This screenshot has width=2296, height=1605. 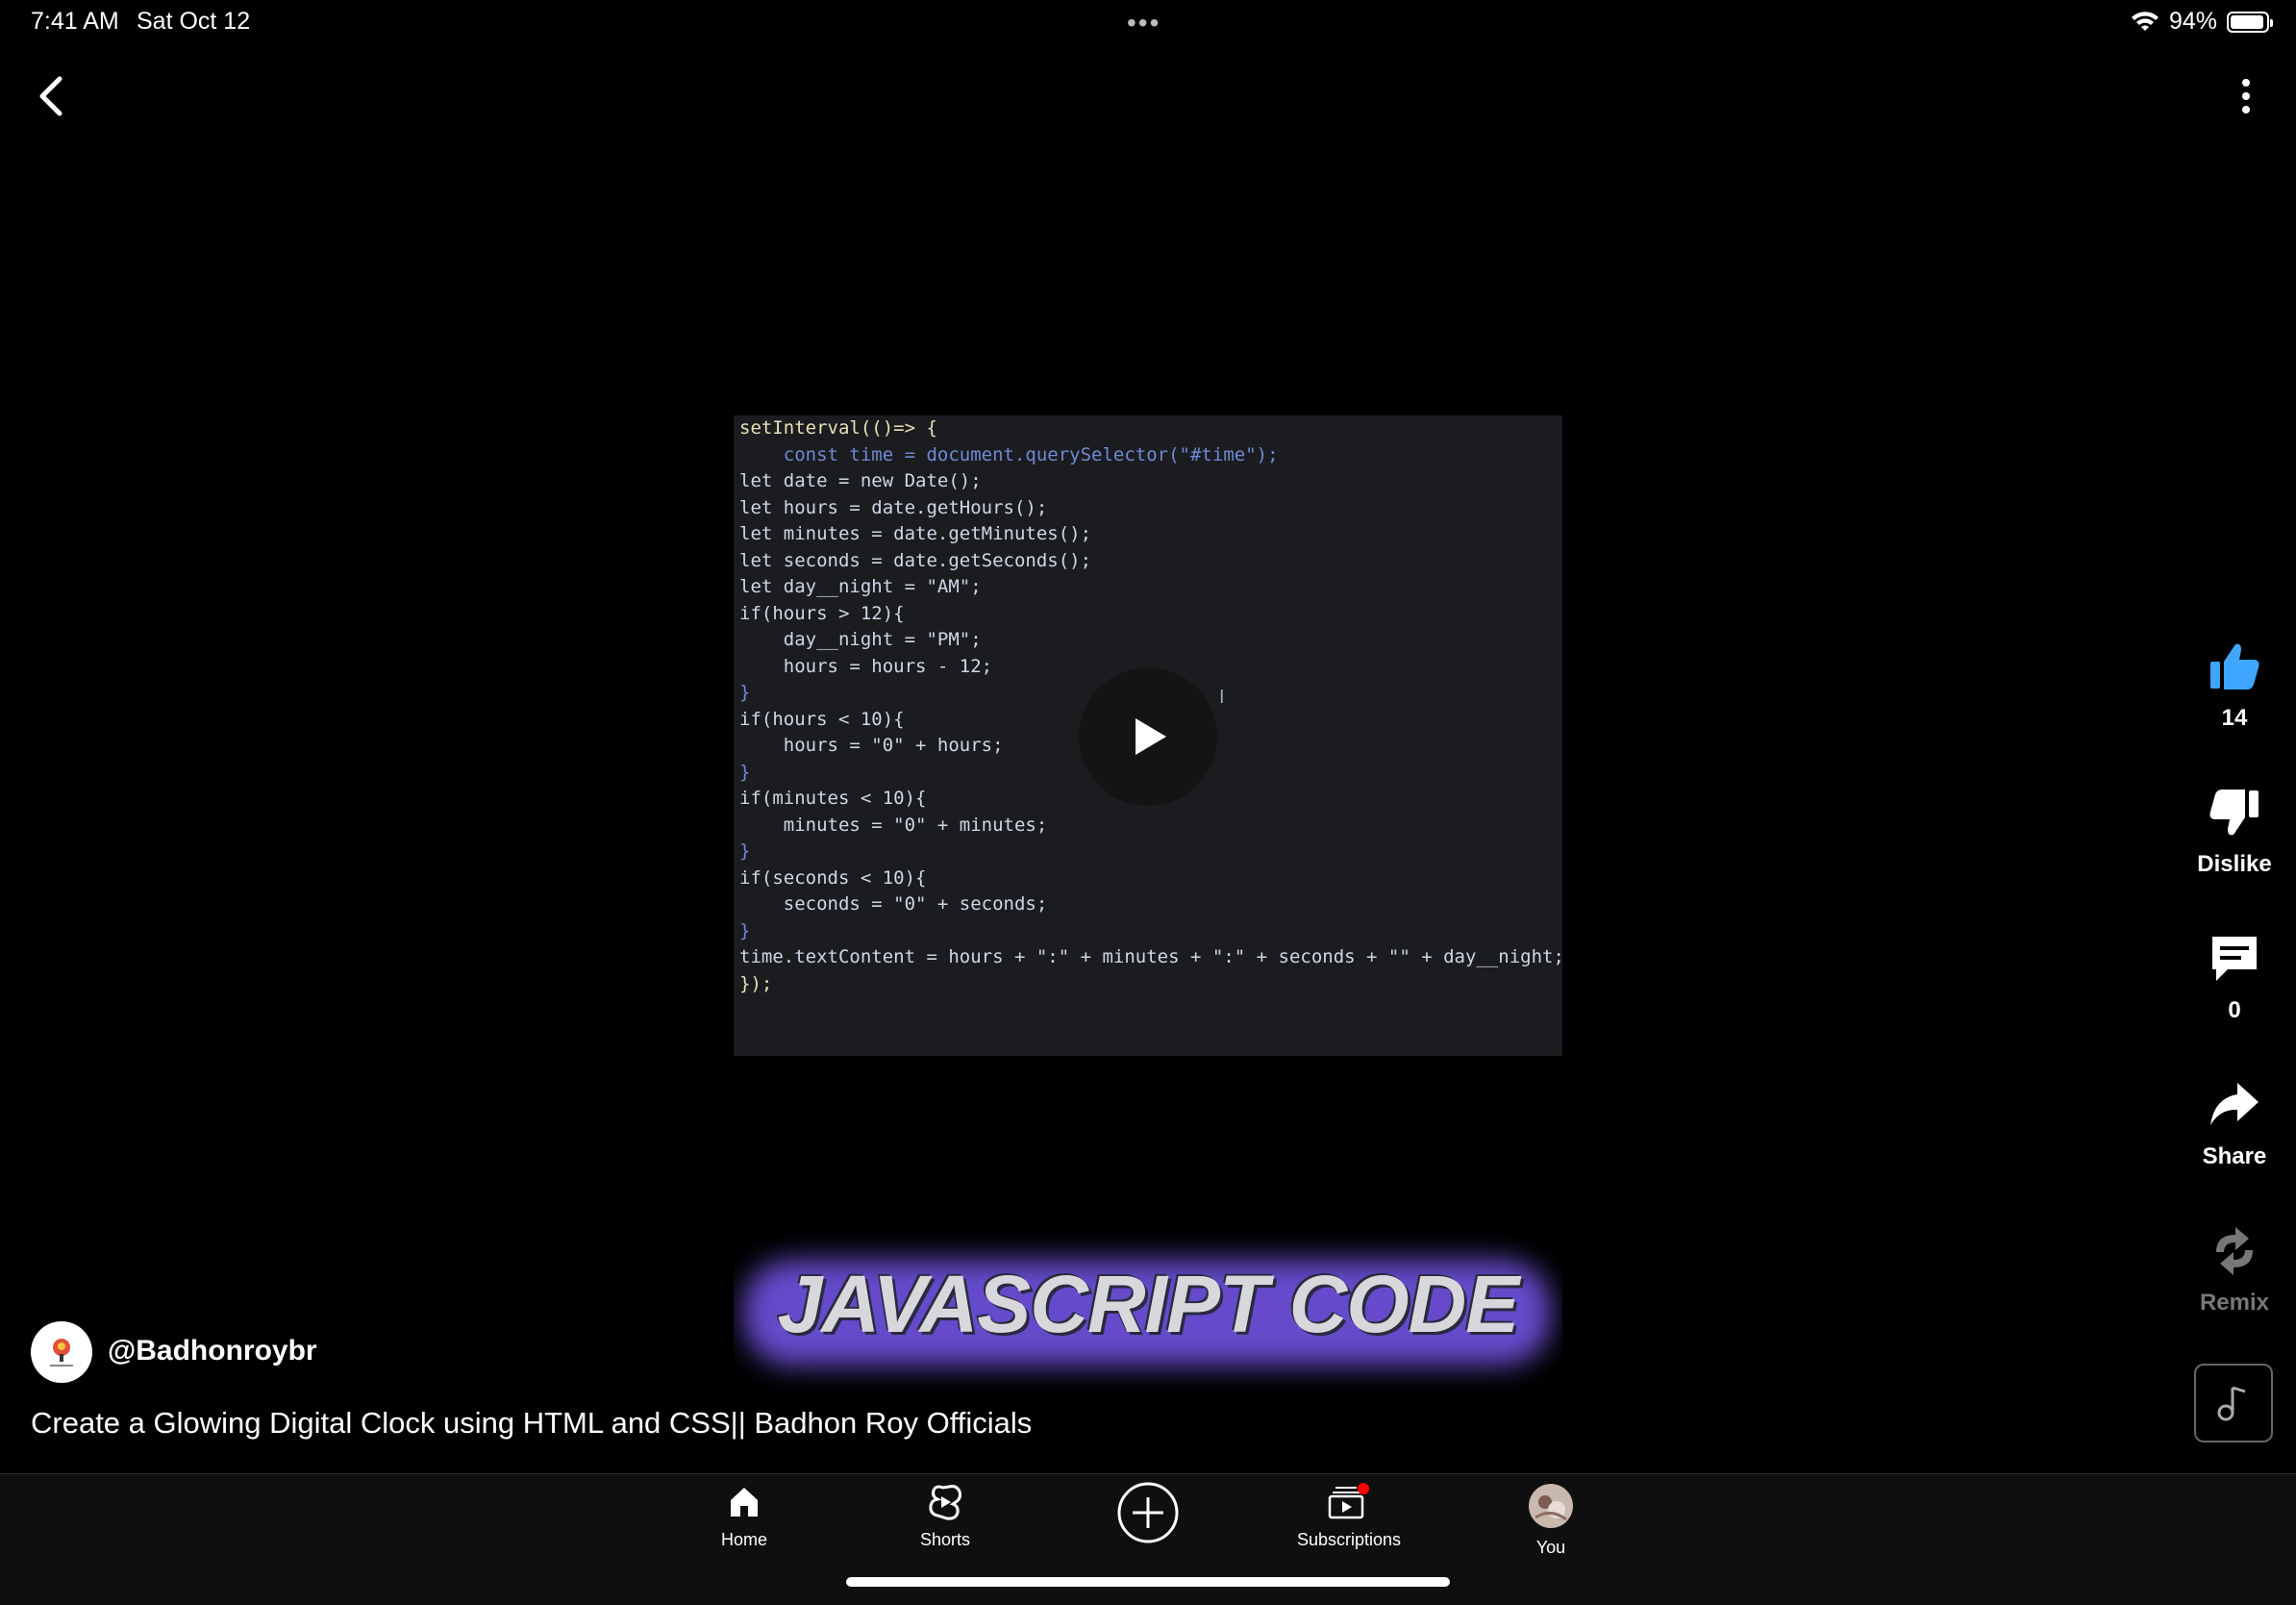 I want to click on home-icon, so click(x=744, y=1502).